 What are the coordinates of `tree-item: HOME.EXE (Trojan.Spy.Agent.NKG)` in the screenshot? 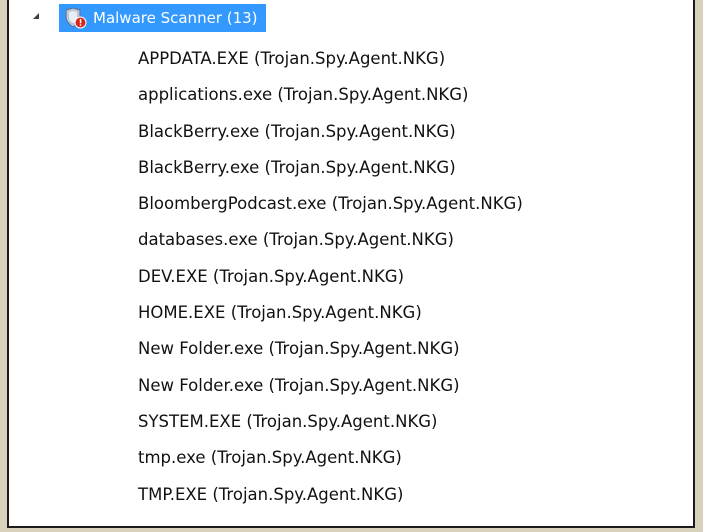 It's located at (351, 319).